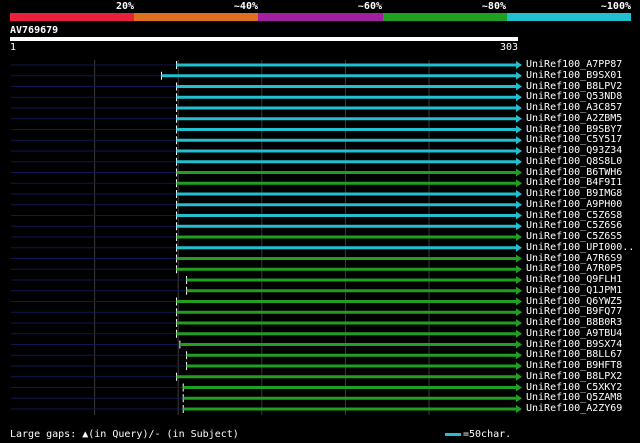 This screenshot has height=443, width=640. What do you see at coordinates (574, 107) in the screenshot?
I see `hit-label: UniRef100_A3C857` at bounding box center [574, 107].